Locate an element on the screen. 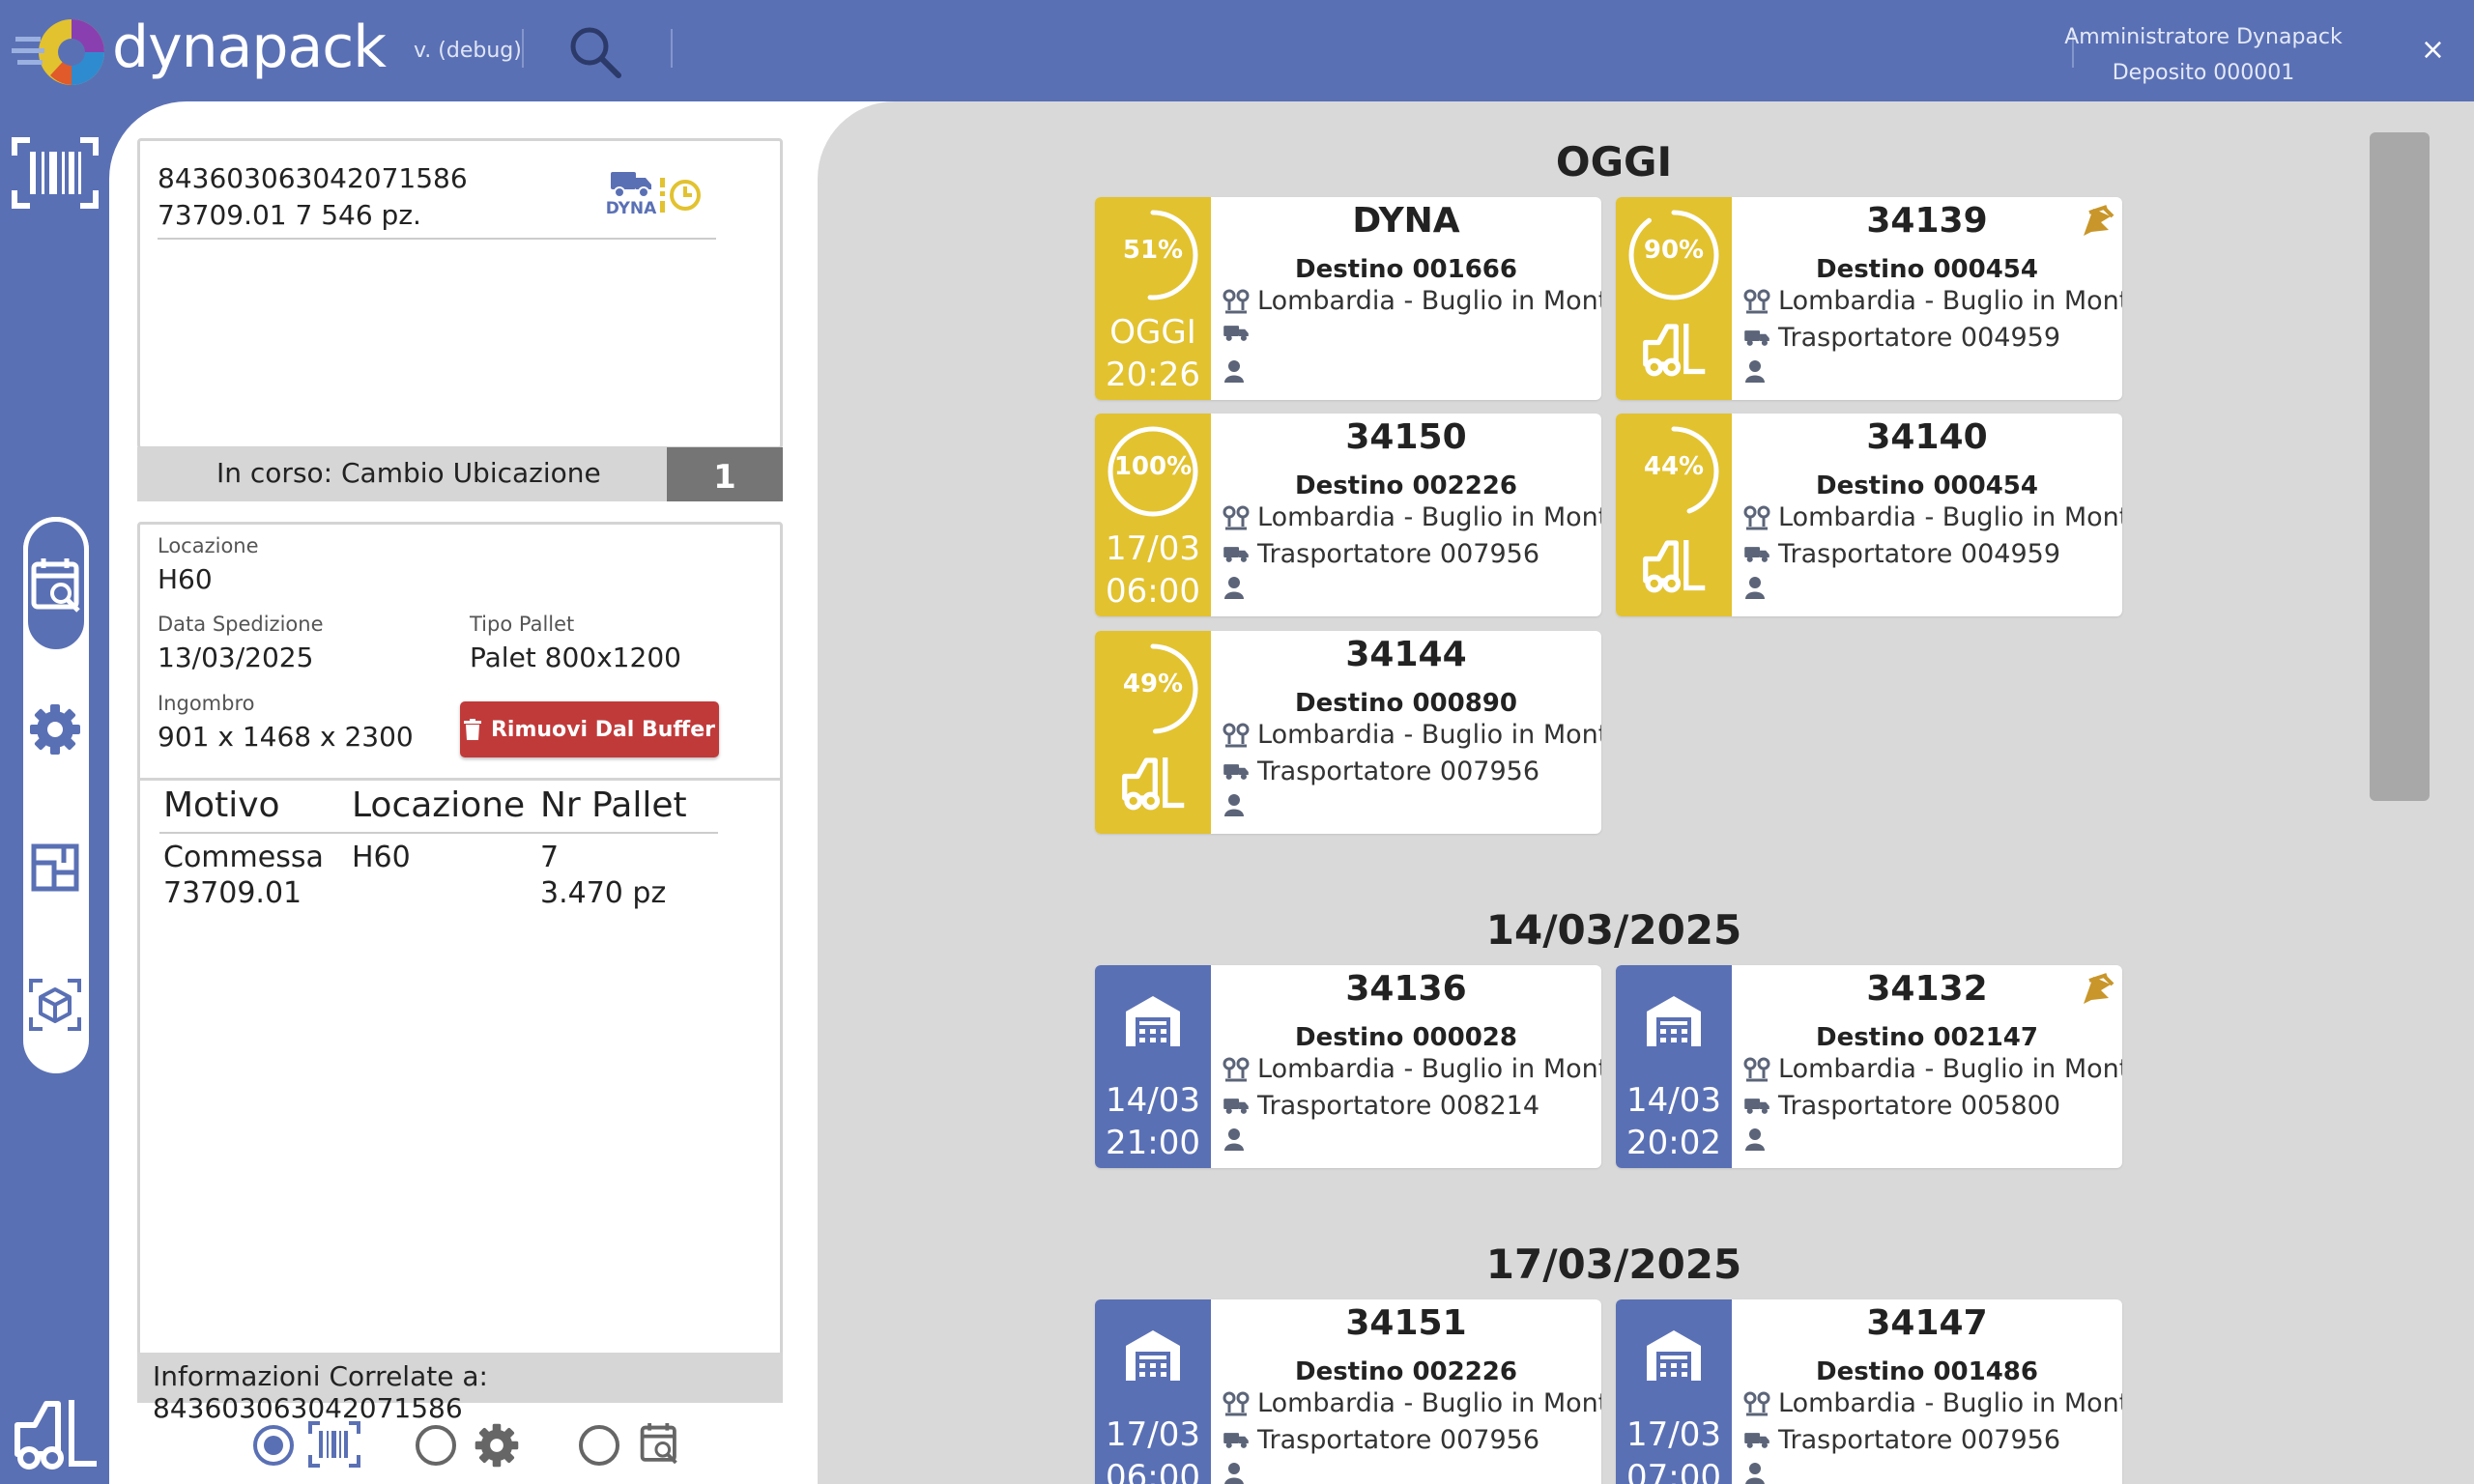 This screenshot has height=1484, width=2474. sidebar-item-forklift is located at coordinates (55, 1435).